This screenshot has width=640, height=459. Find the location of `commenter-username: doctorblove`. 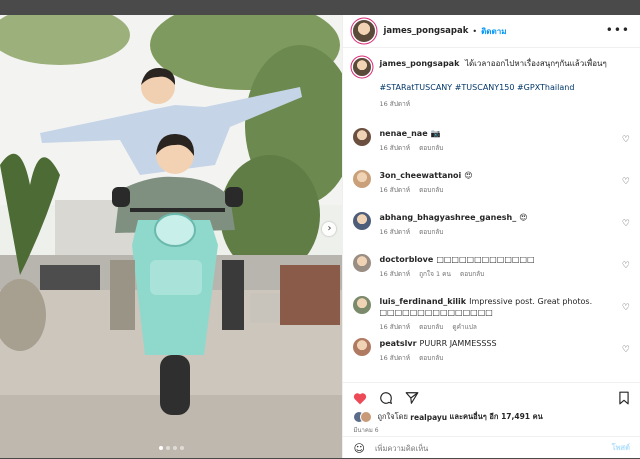

commenter-username: doctorblove is located at coordinates (406, 259).